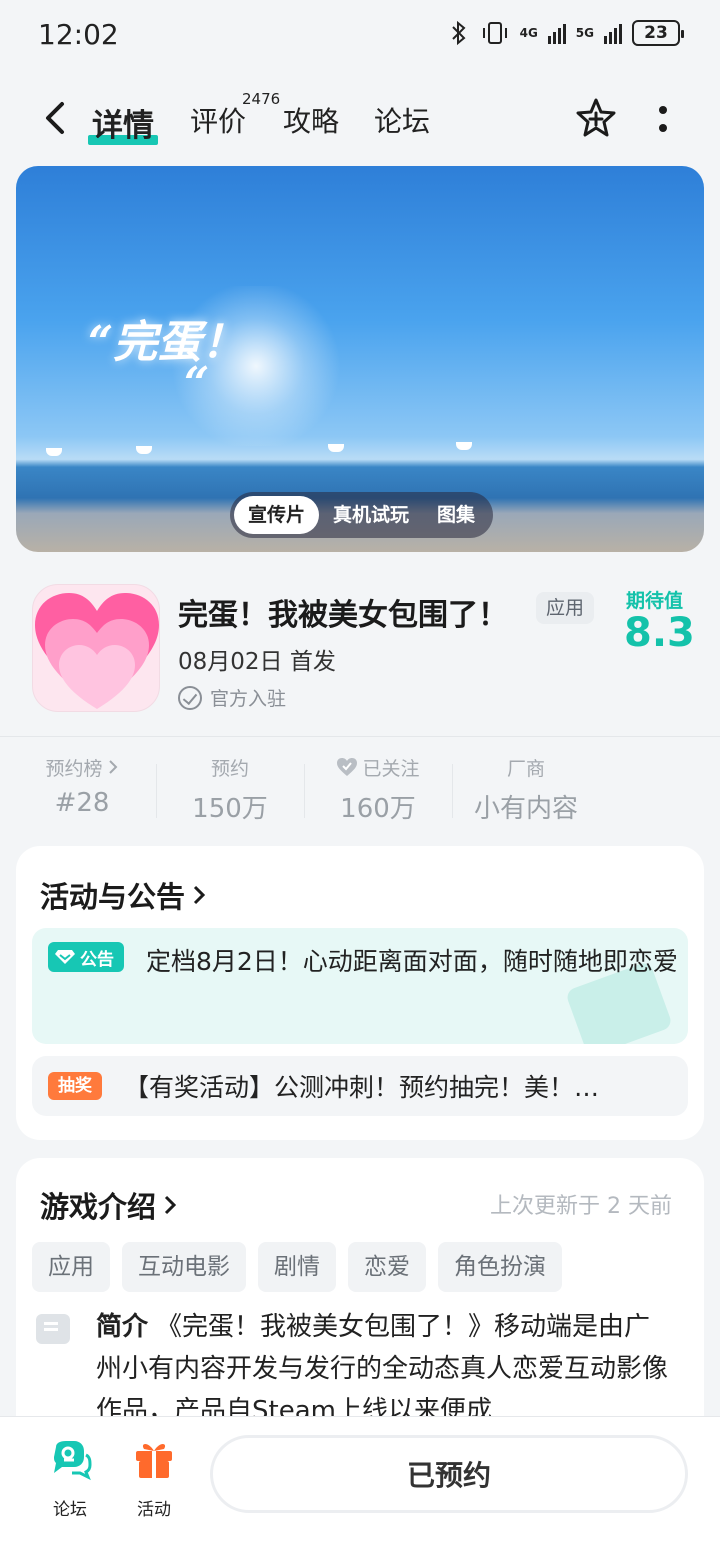 The width and height of the screenshot is (720, 1560). Describe the element at coordinates (663, 119) in the screenshot. I see `more-options-icon` at that location.